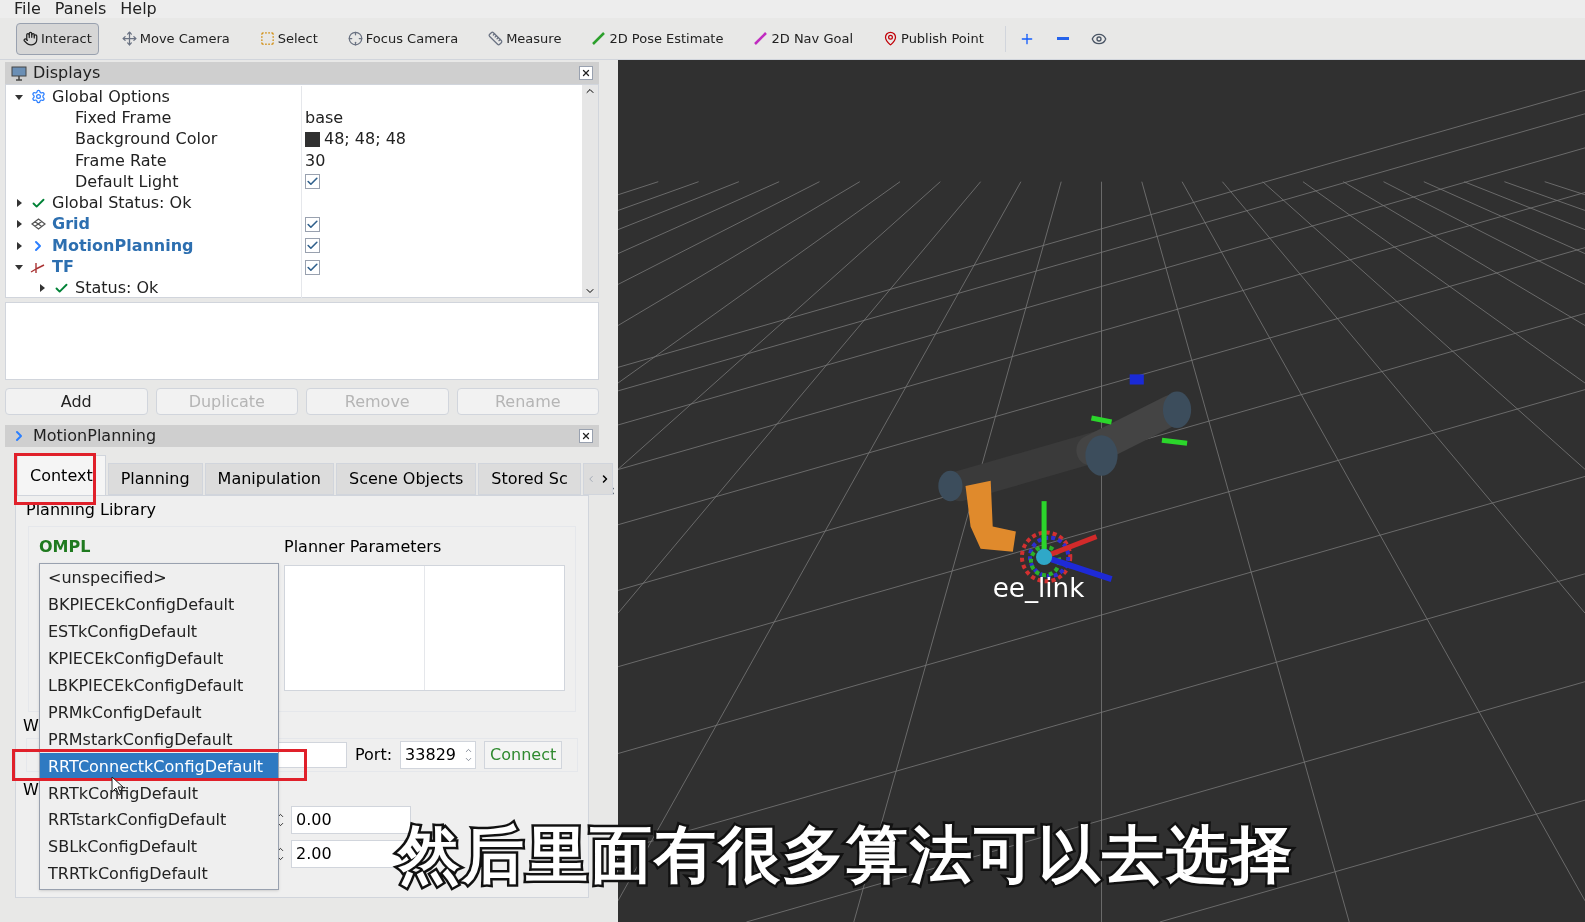 The image size is (1585, 922). Describe the element at coordinates (57, 38) in the screenshot. I see `tool-button: Interact` at that location.